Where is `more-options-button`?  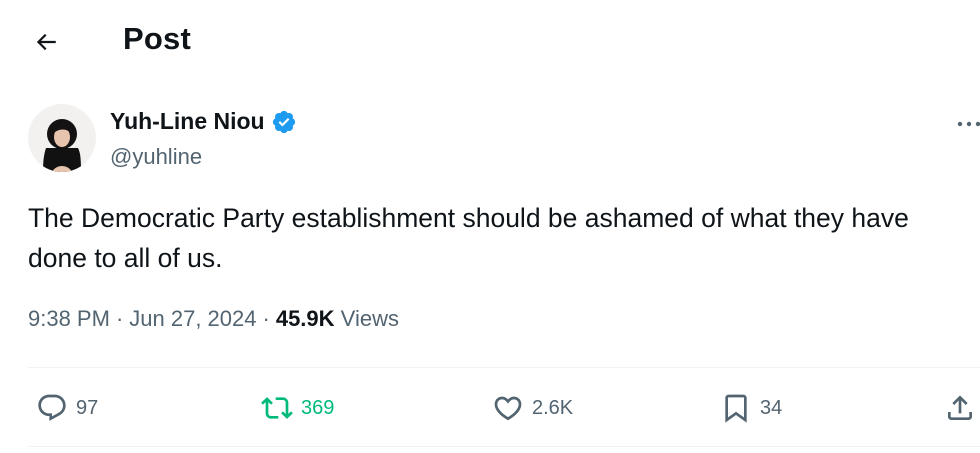 more-options-button is located at coordinates (967, 125).